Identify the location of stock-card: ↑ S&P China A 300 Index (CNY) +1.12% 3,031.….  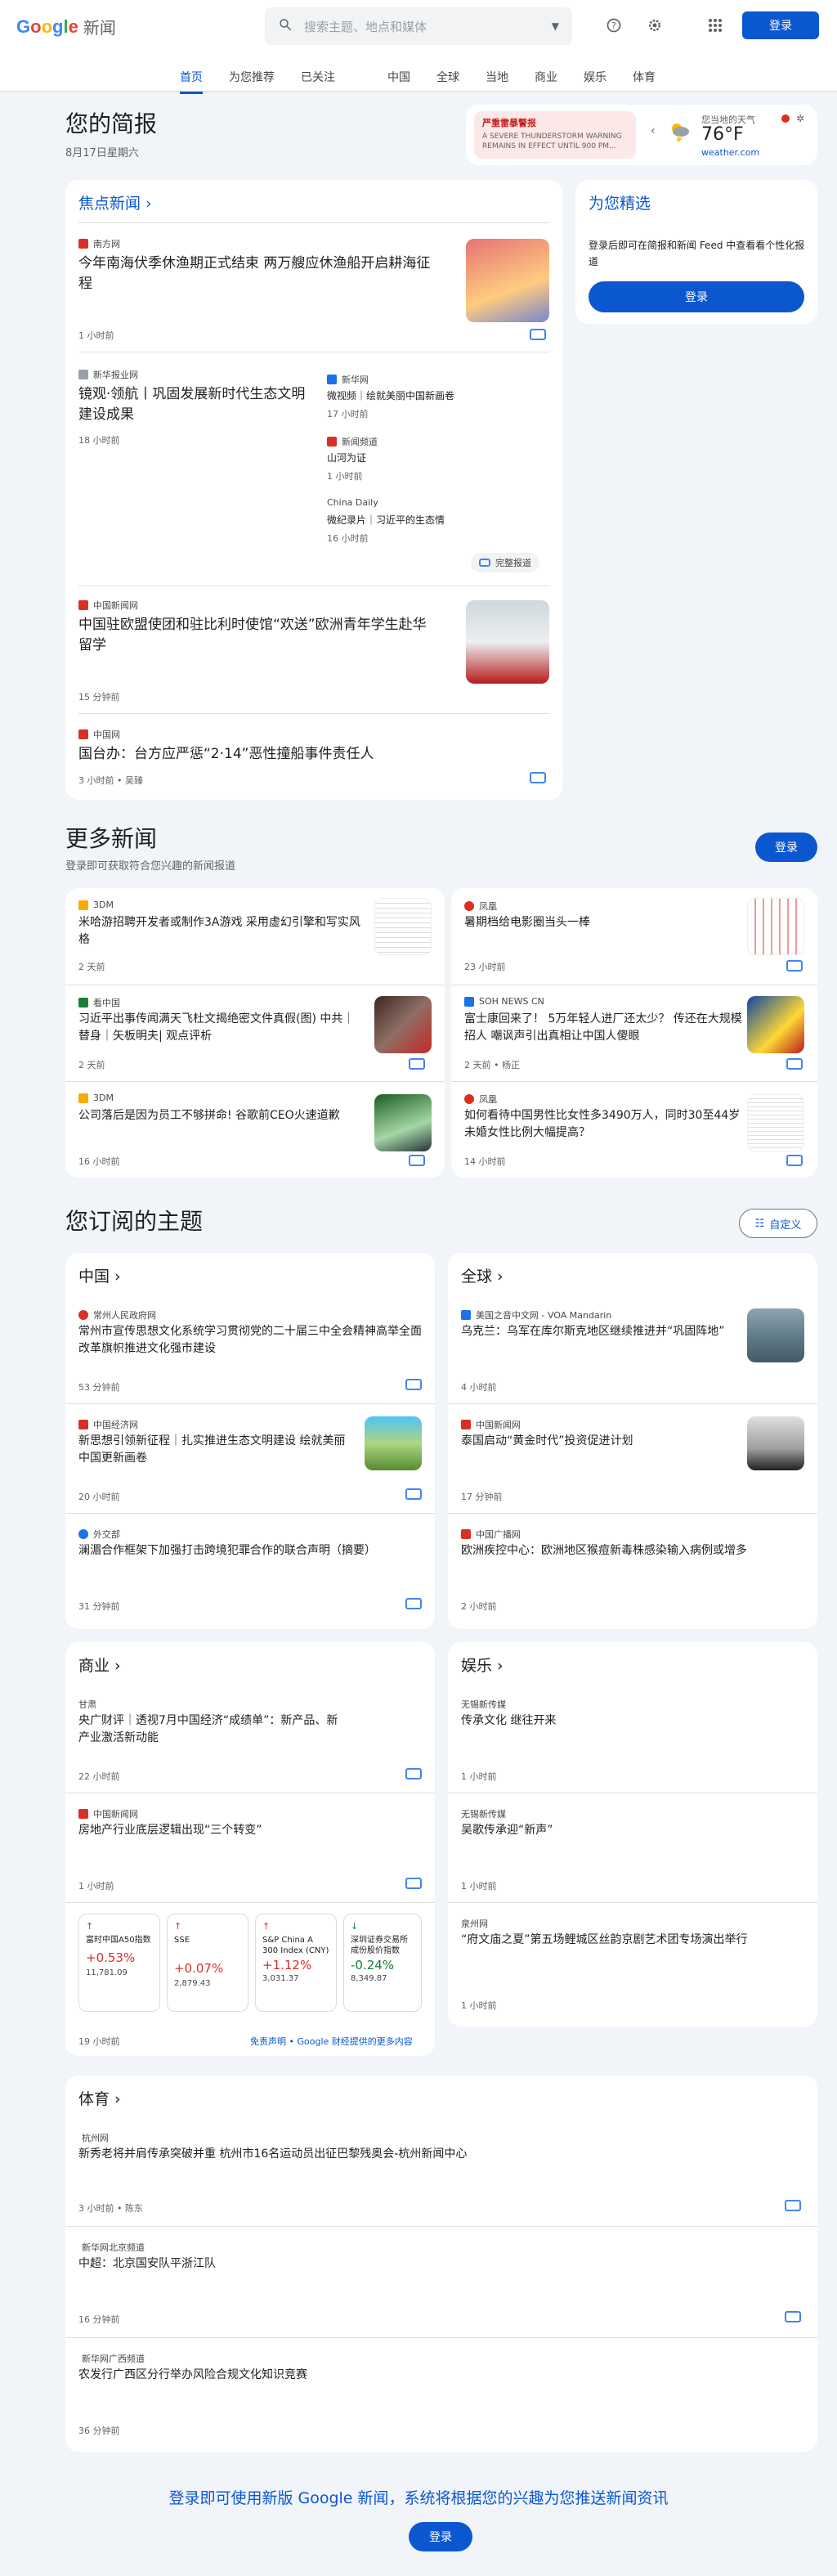
(296, 1963).